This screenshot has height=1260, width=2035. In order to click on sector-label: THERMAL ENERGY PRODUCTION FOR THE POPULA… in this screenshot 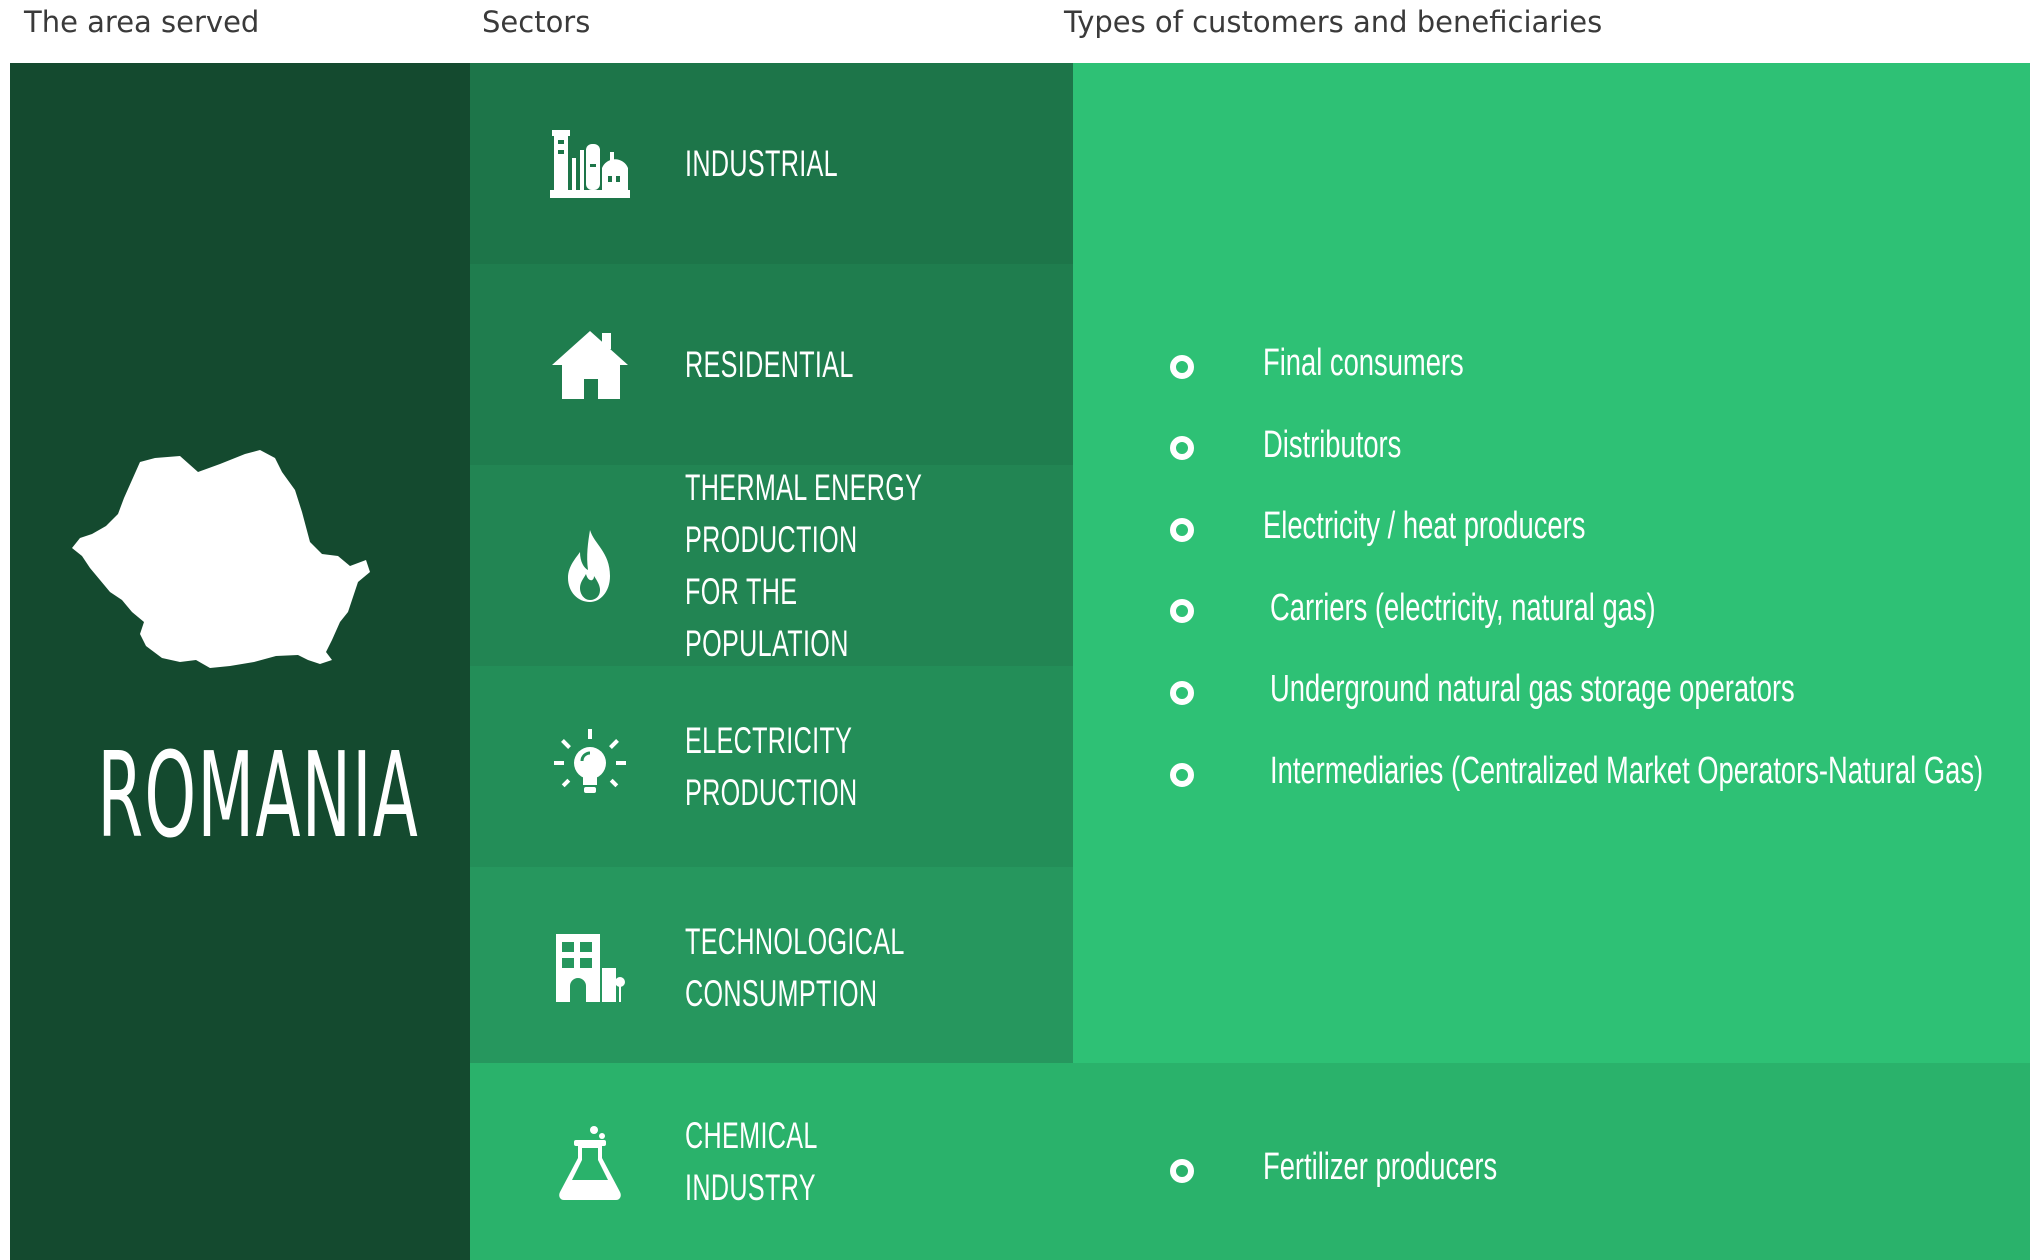, I will do `click(803, 565)`.